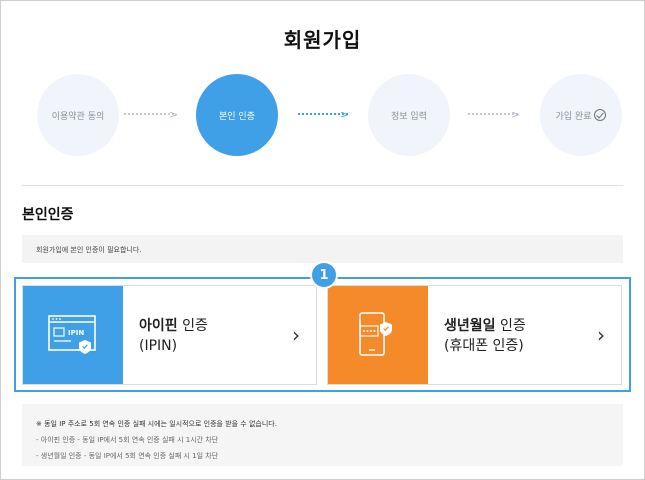 The width and height of the screenshot is (645, 480). What do you see at coordinates (524, 335) in the screenshot?
I see `birthdate-card-text: 생년월일 인증 (휴대폰 인증)` at bounding box center [524, 335].